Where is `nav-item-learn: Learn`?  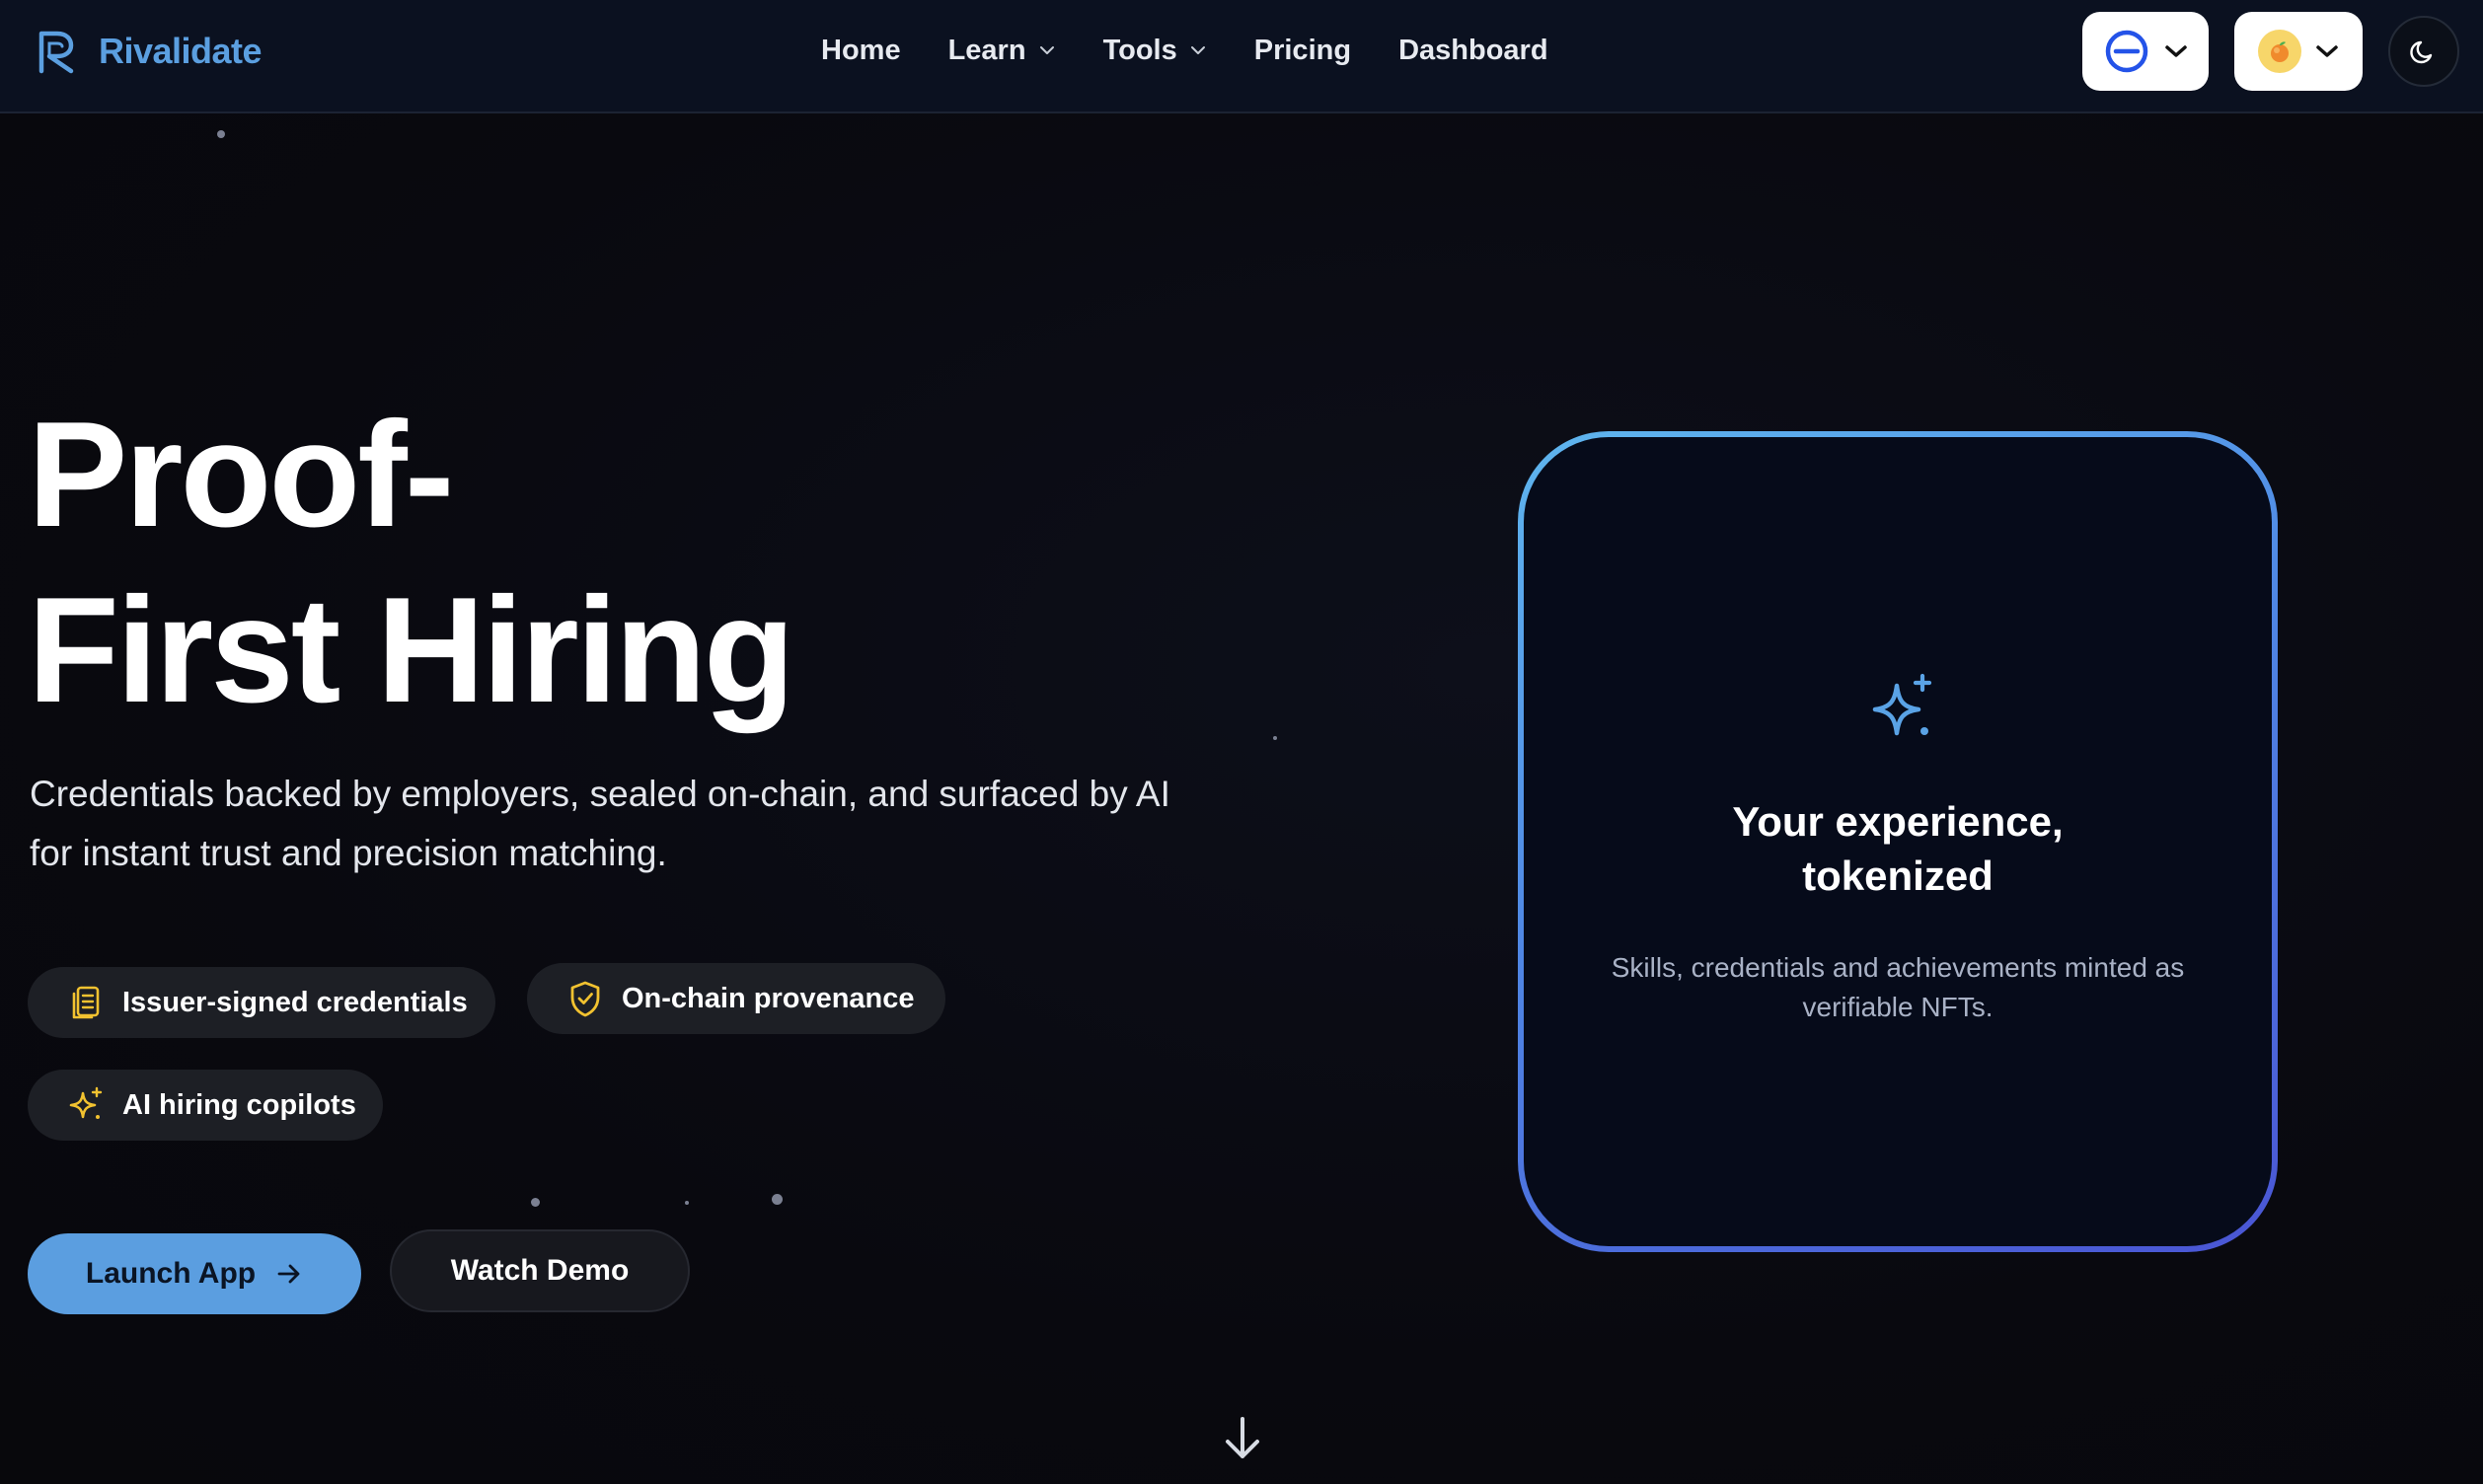
nav-item-learn: Learn is located at coordinates (1002, 51).